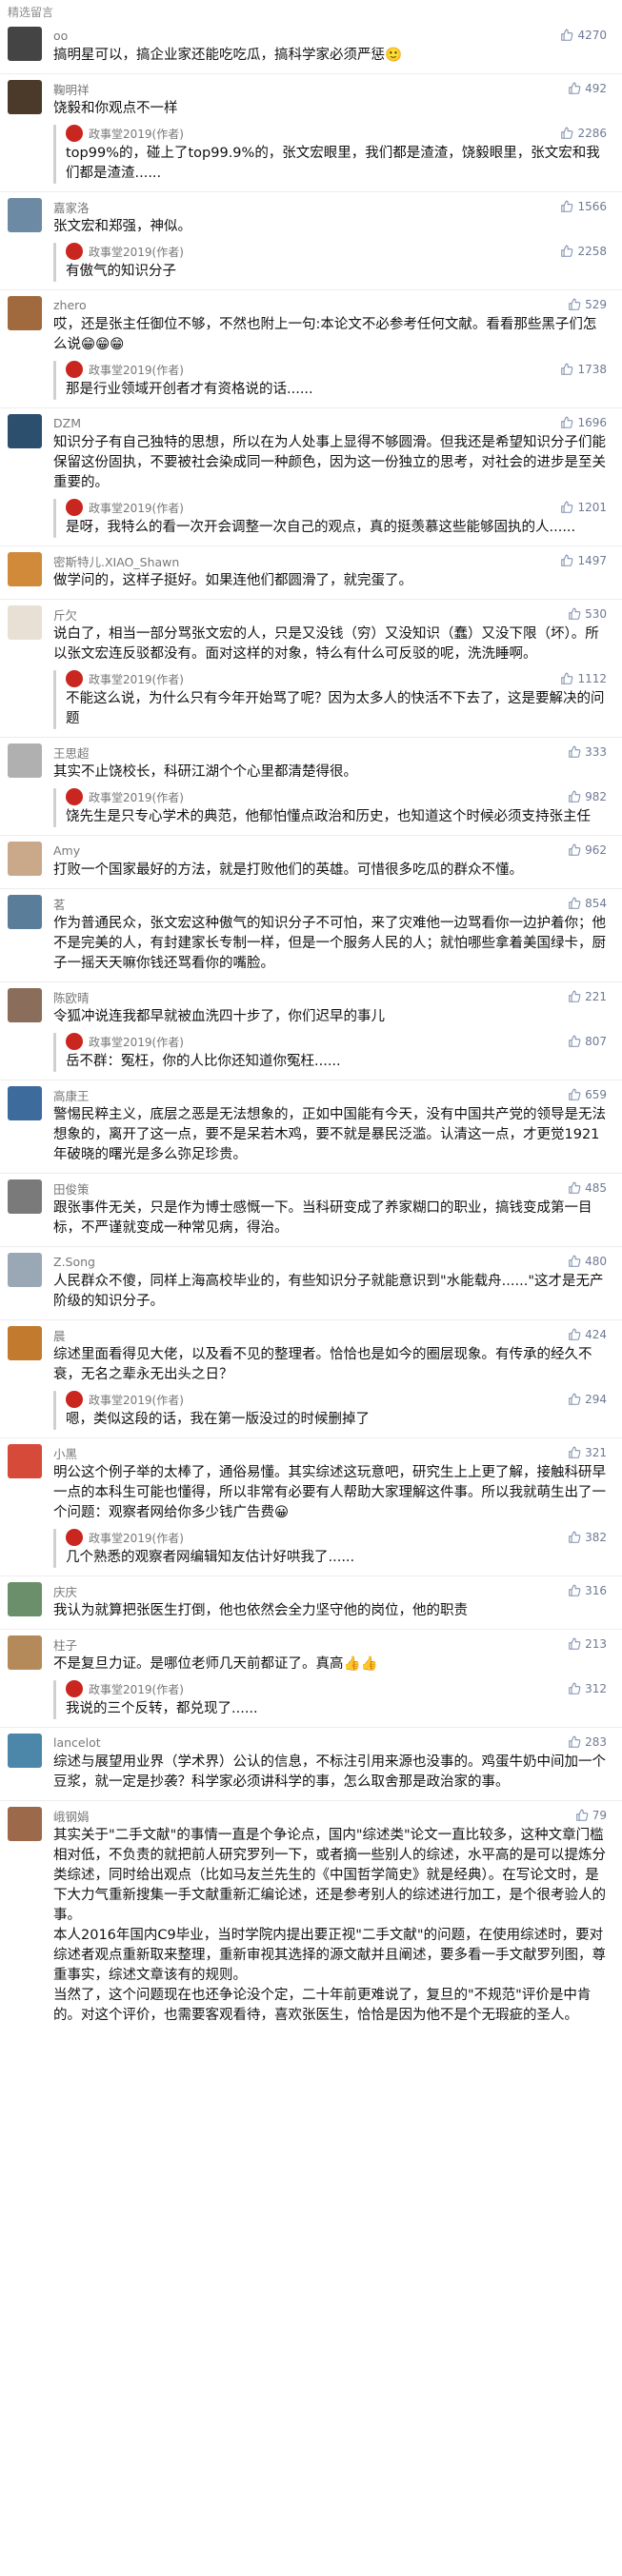  What do you see at coordinates (588, 1041) in the screenshot?
I see `reply-like-button: 807` at bounding box center [588, 1041].